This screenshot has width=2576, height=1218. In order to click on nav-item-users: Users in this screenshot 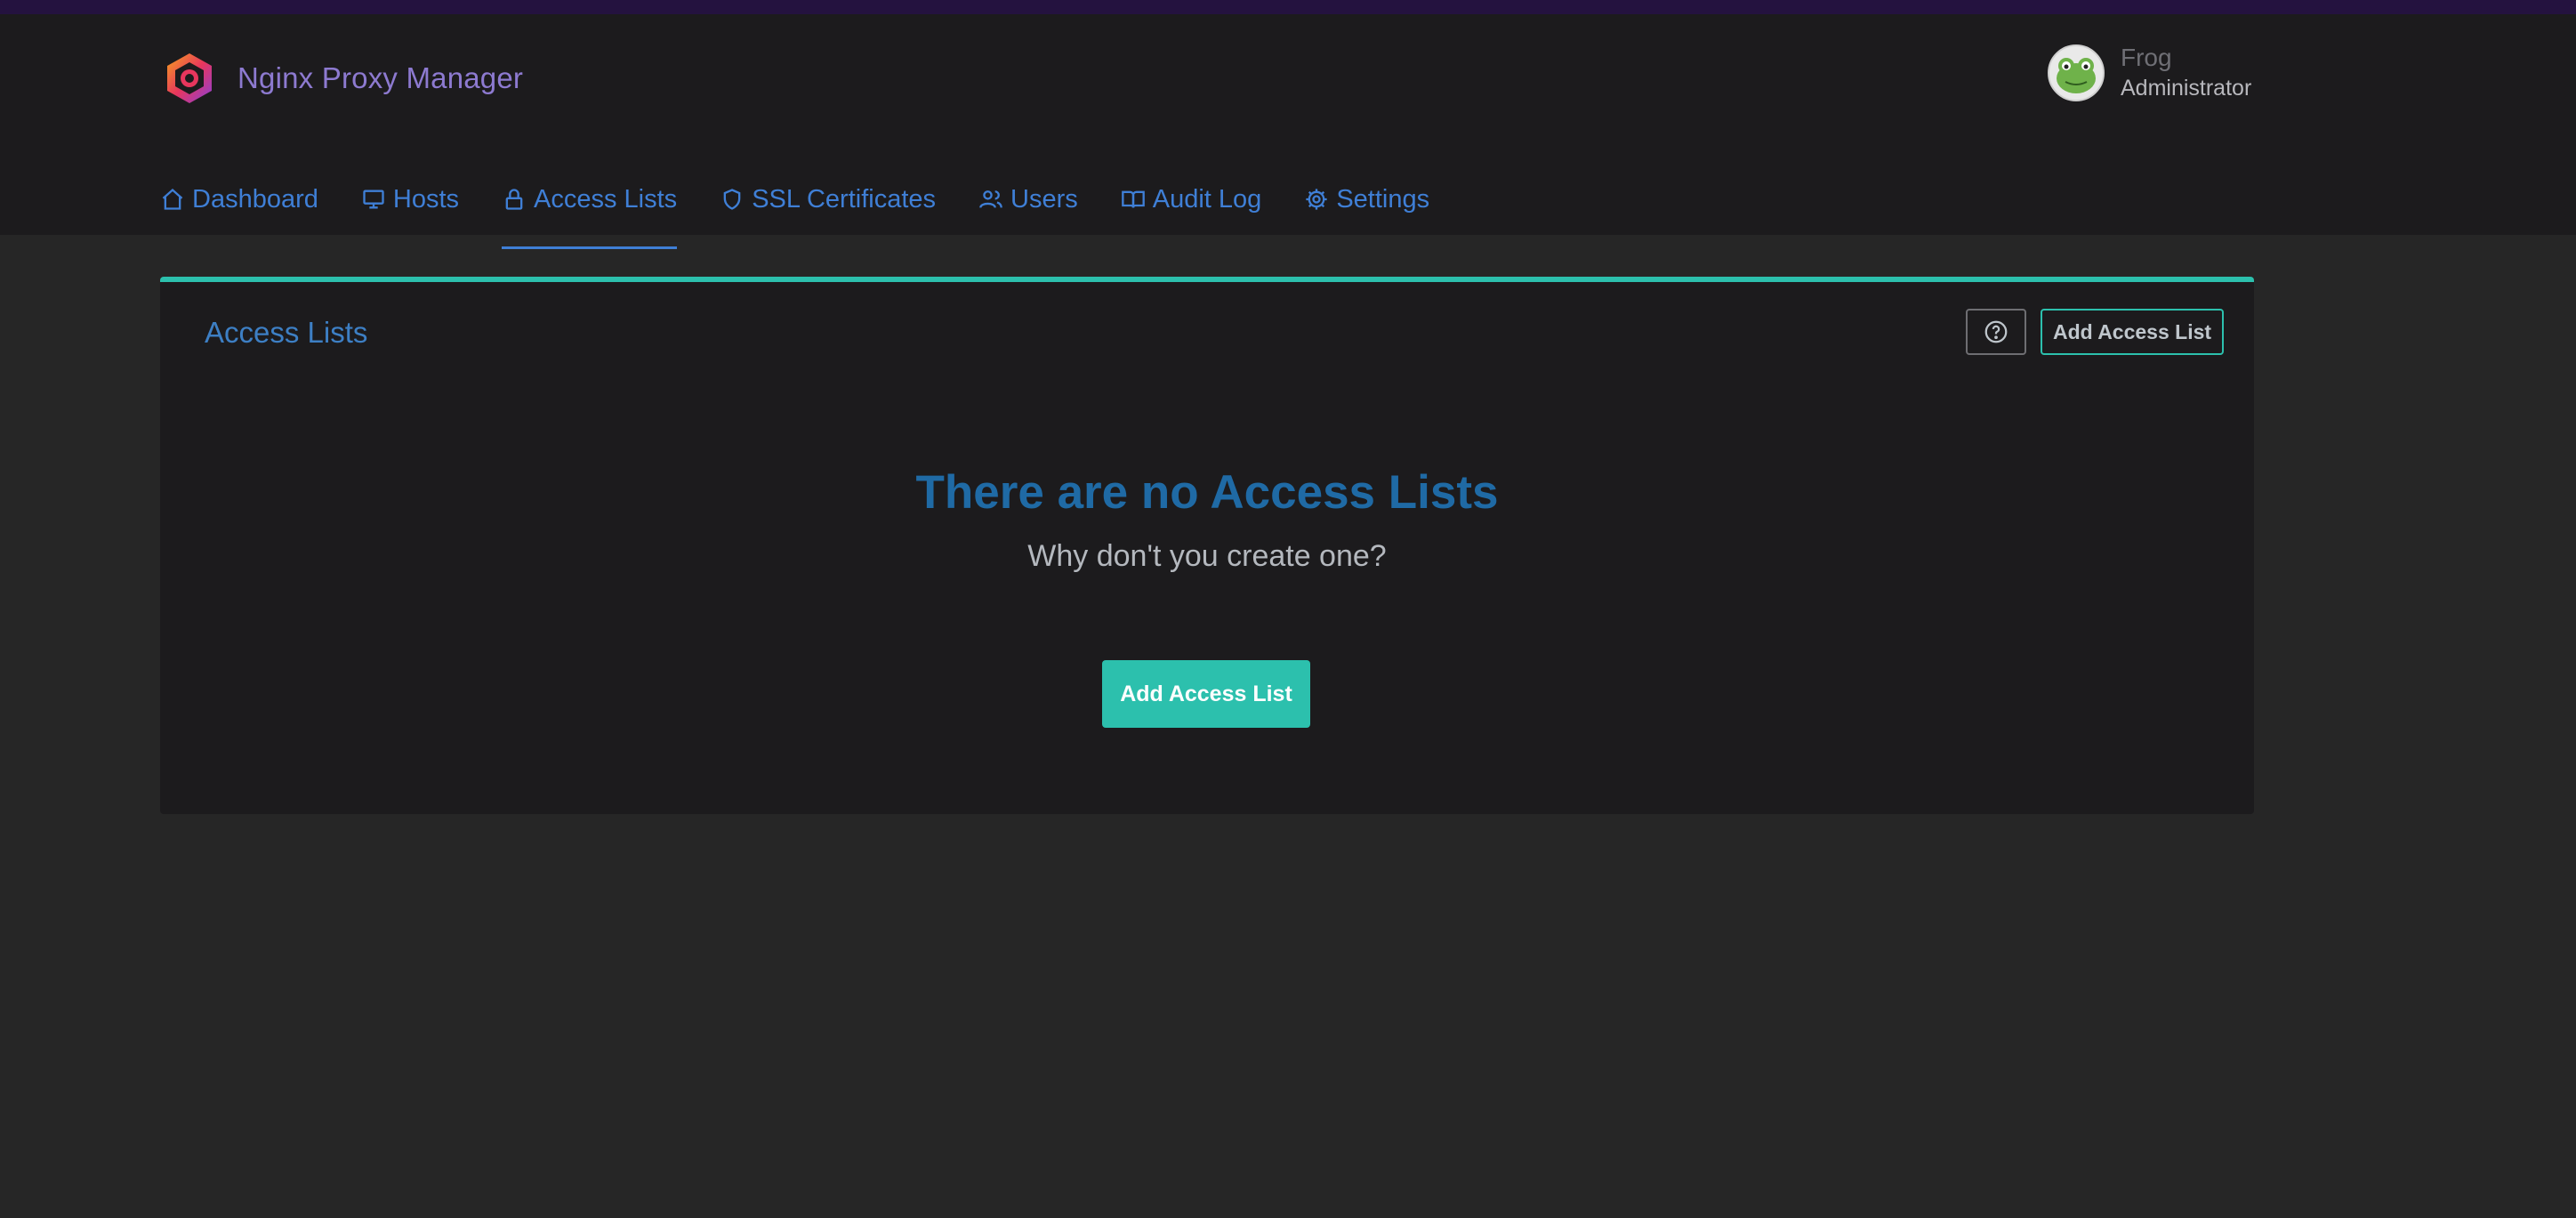, I will do `click(1028, 199)`.